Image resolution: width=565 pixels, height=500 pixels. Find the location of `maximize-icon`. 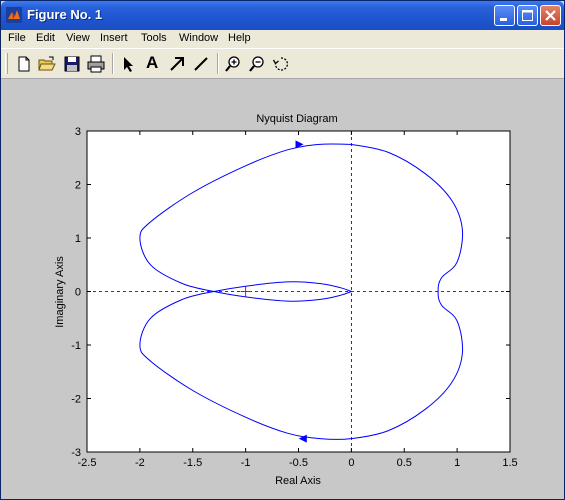

maximize-icon is located at coordinates (527, 15).